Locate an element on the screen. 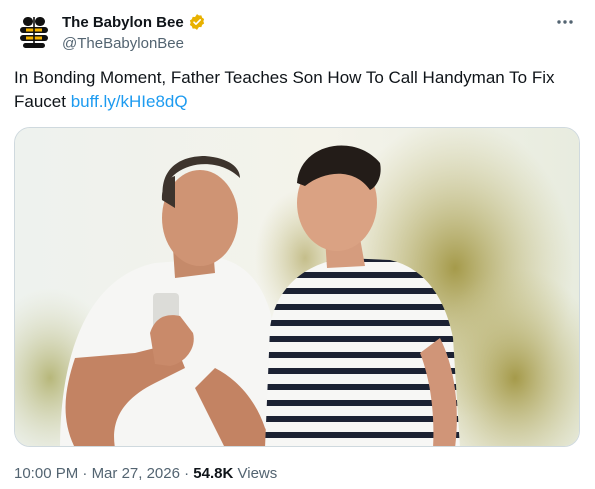 This screenshot has width=595, height=489. more-options-button is located at coordinates (565, 22).